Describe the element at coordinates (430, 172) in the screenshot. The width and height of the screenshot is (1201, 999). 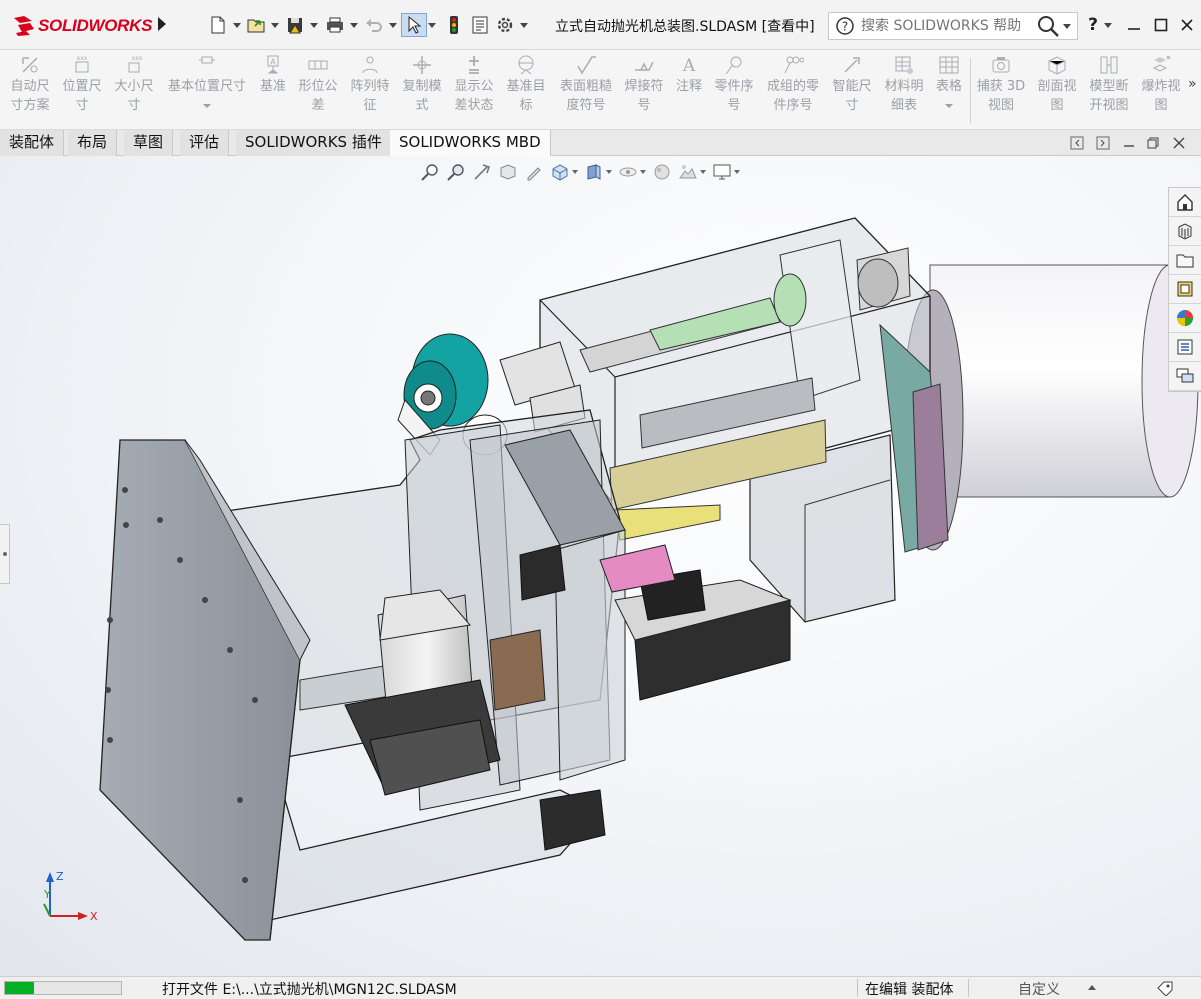
I see `zoom-to-fit-button` at that location.